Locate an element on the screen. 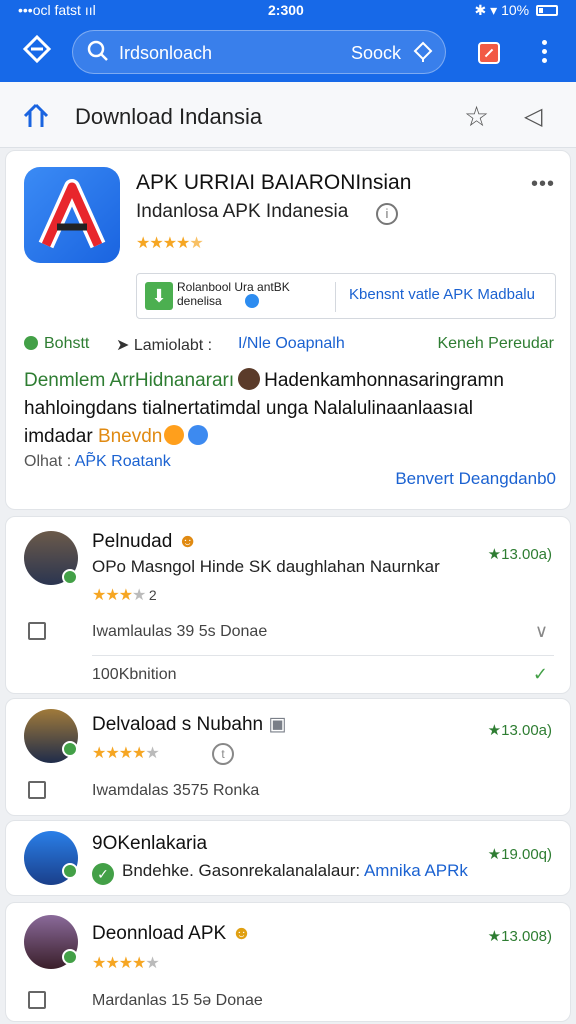  status-bar: •••ocl fatst ııl 2:300 ✱ ▾ 10% is located at coordinates (288, 11).